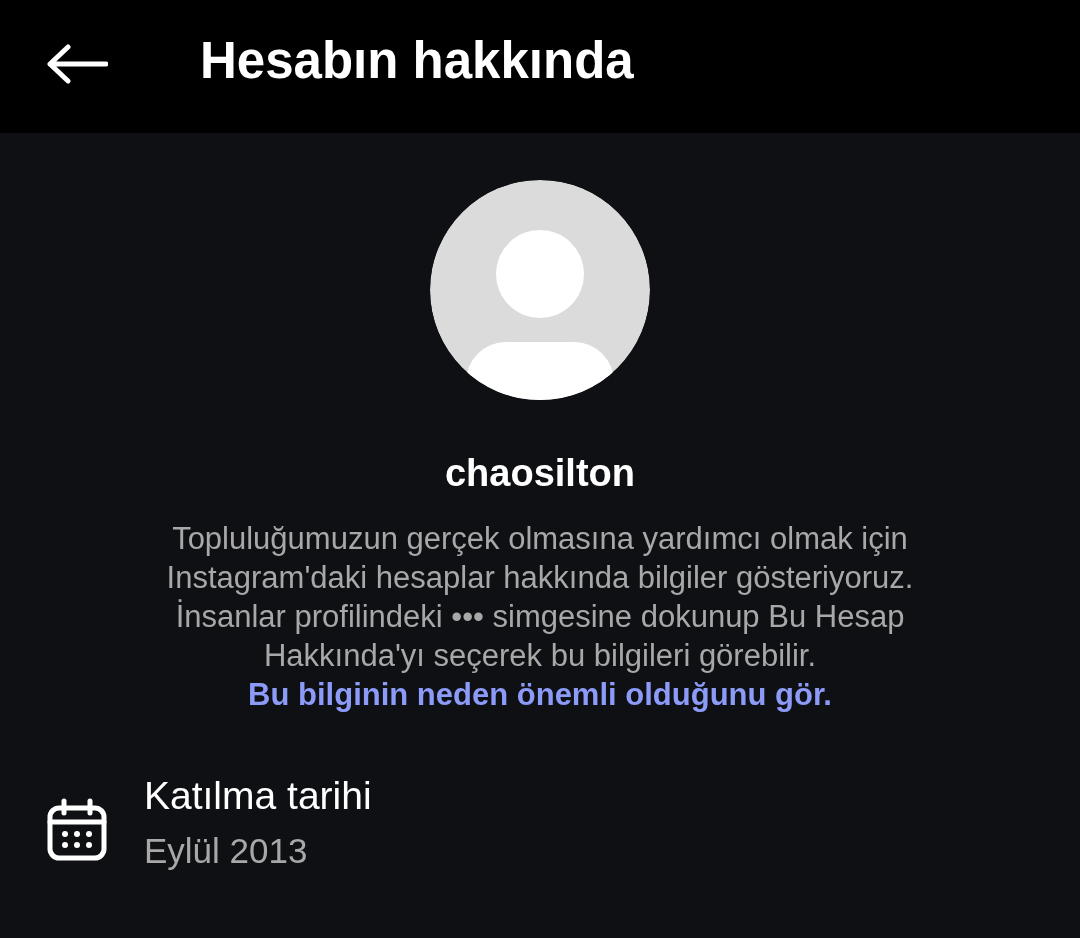 Image resolution: width=1080 pixels, height=938 pixels. What do you see at coordinates (540, 617) in the screenshot?
I see `description-text: Topluluğumuzun gerçek olmasına yardımcı olmak için Instagram'daki hesaplar hakkında bilgiler gösteriyoruz. İnsanlar profilindeki ••• simgesine dokunup Bu Hesap Hakkında'yı seçerek bu bilgileri görebilir. Bu bilginin neden önemli olduğunu gör.` at bounding box center [540, 617].